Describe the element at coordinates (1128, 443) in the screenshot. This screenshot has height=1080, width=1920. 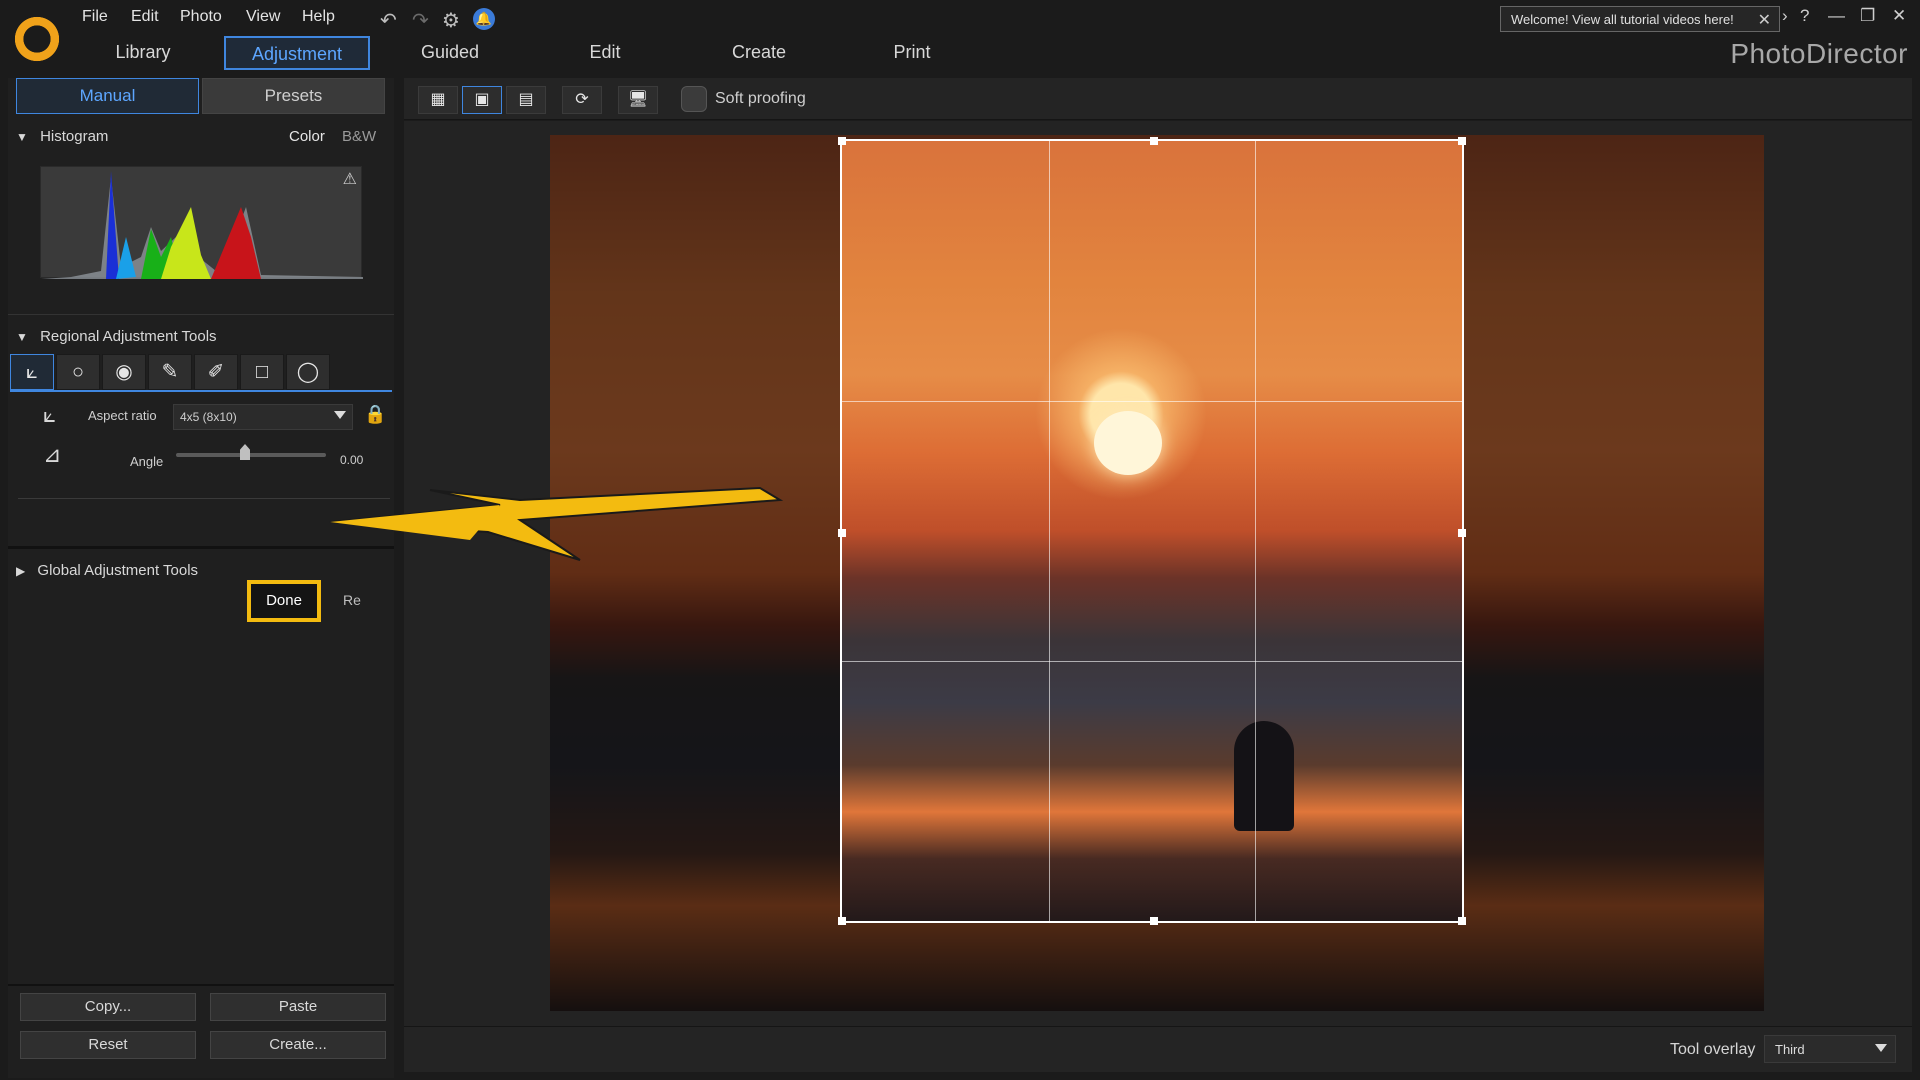
I see `sun-shape` at that location.